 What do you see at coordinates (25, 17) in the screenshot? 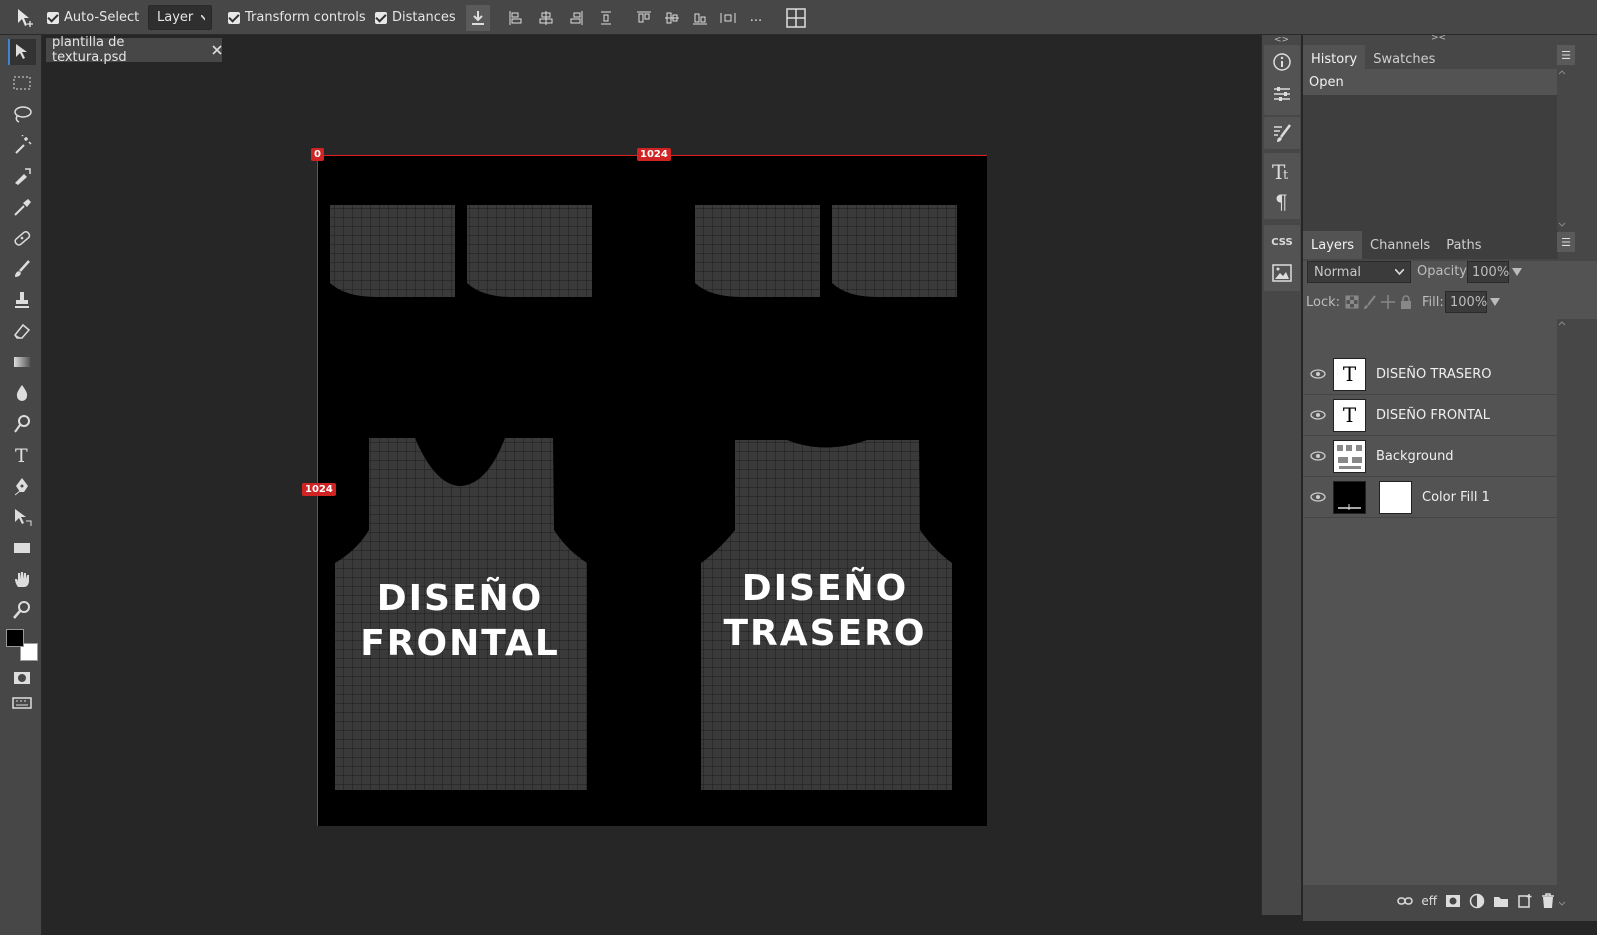
I see `move-tool-indicator-icon` at bounding box center [25, 17].